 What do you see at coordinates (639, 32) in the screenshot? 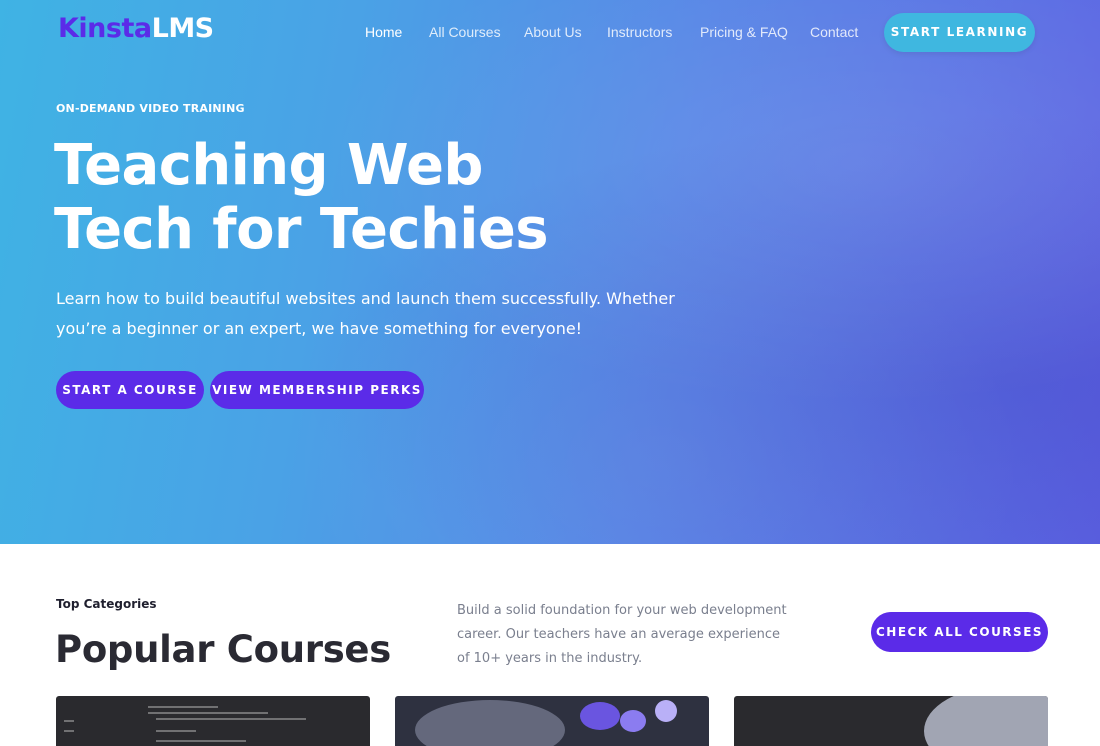
I see `nav-item-instructors: Instructors` at bounding box center [639, 32].